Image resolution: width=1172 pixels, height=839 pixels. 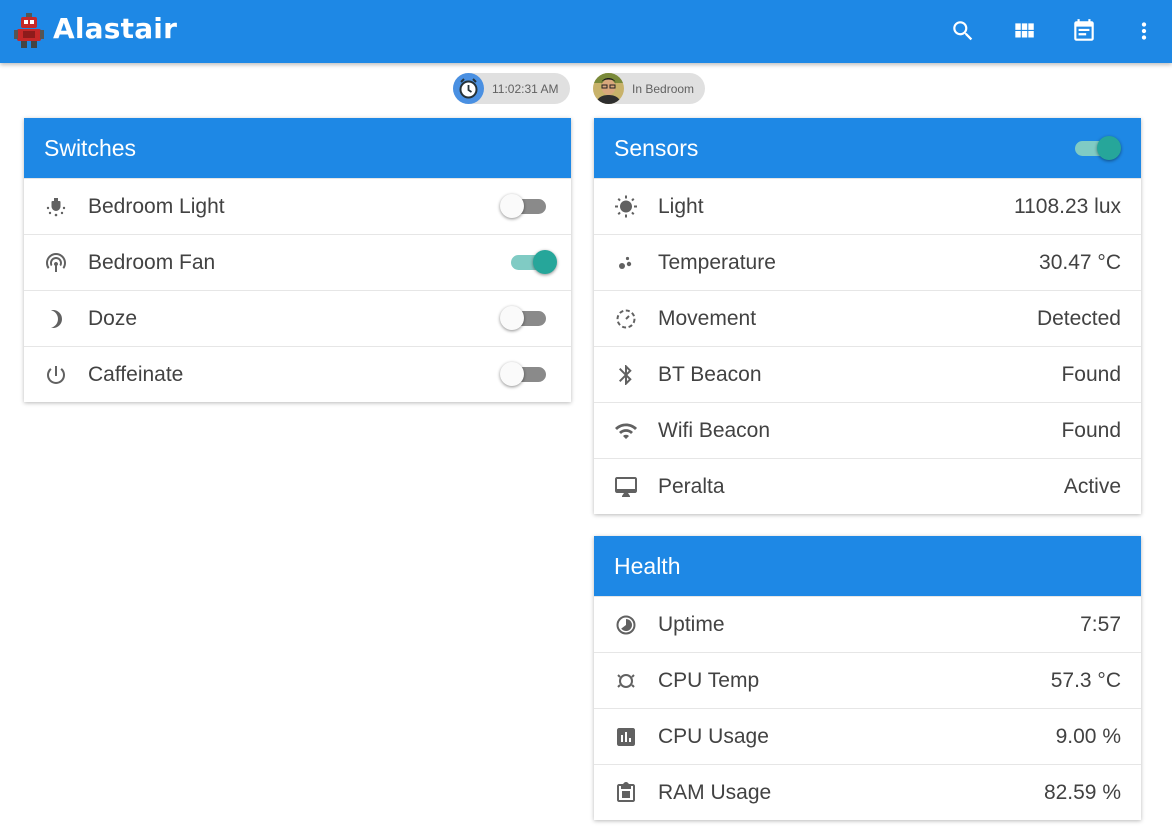 What do you see at coordinates (586, 31) in the screenshot?
I see `app-bar: Alastair` at bounding box center [586, 31].